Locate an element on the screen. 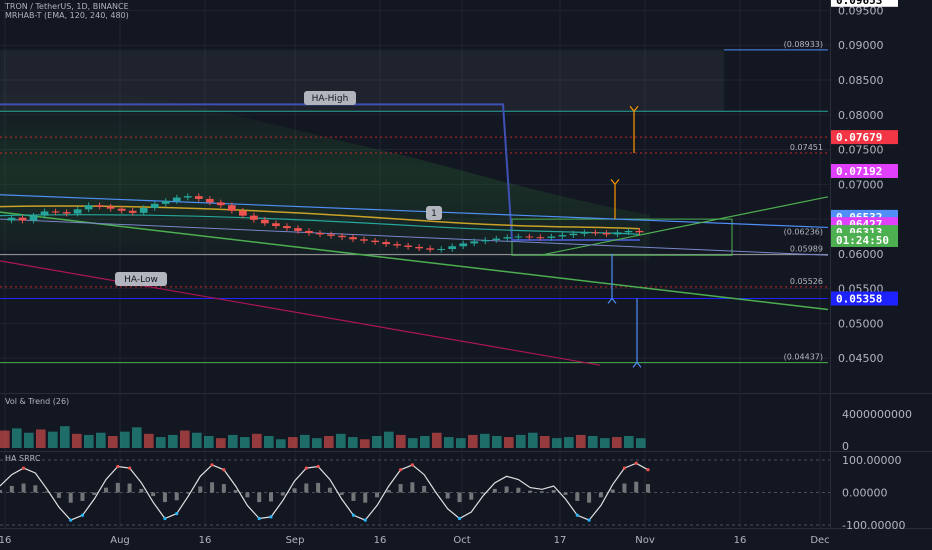 The image size is (932, 550). level-label: 0.05526 is located at coordinates (806, 281).